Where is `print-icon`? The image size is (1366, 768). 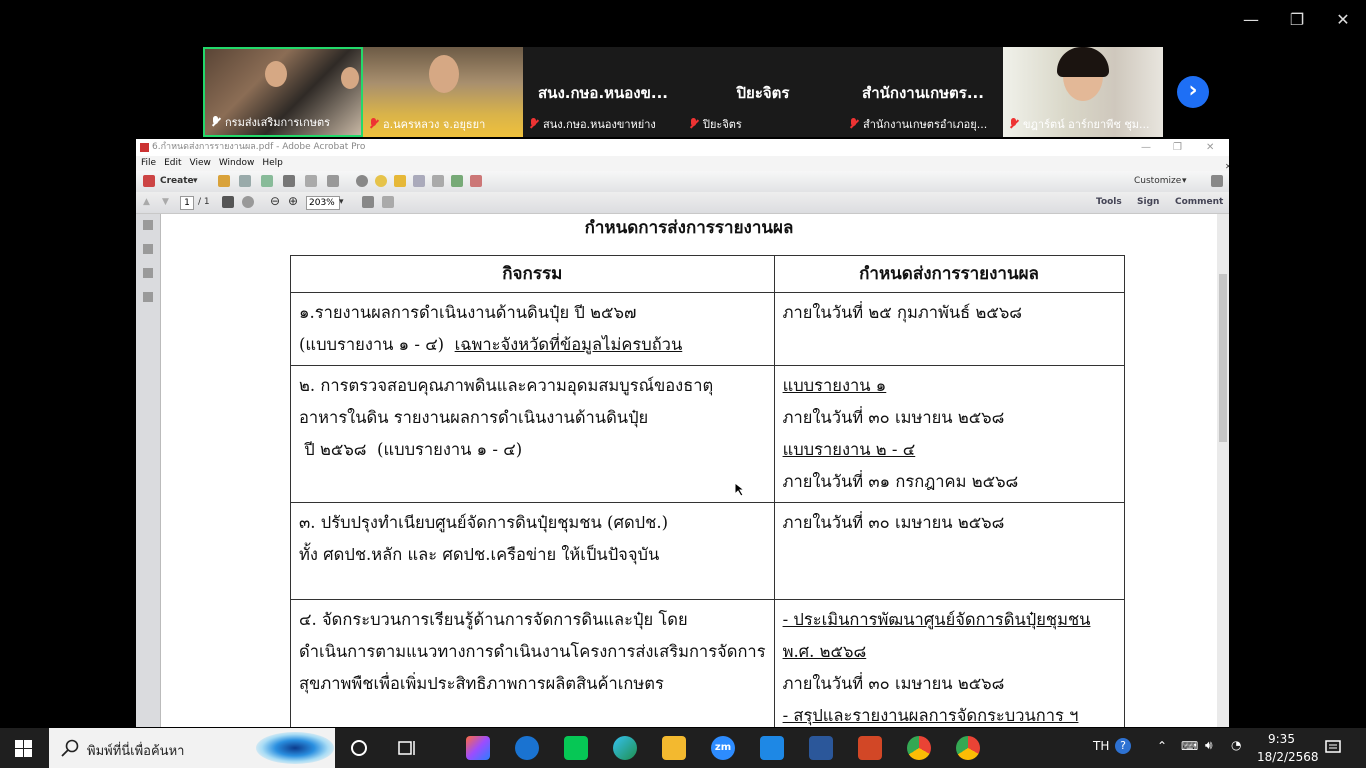
print-icon is located at coordinates (289, 181).